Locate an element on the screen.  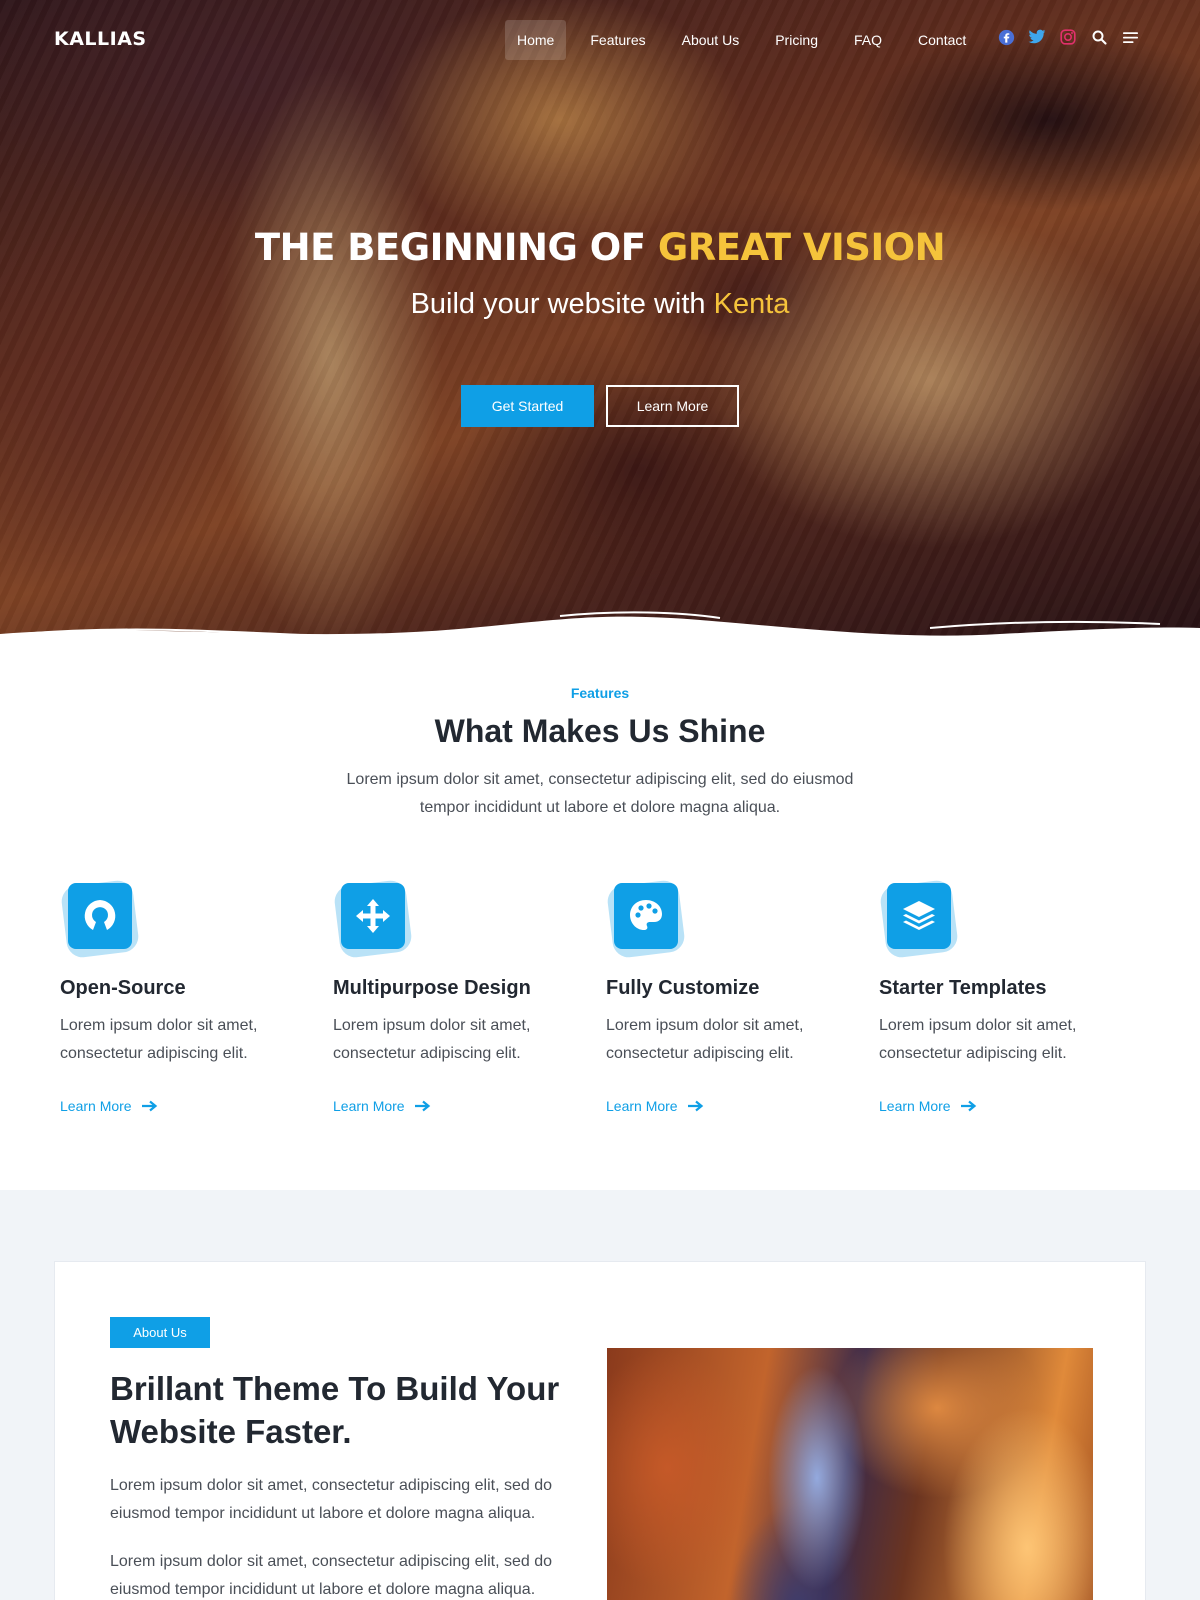
nav-item-pricing: Pricing is located at coordinates (796, 40).